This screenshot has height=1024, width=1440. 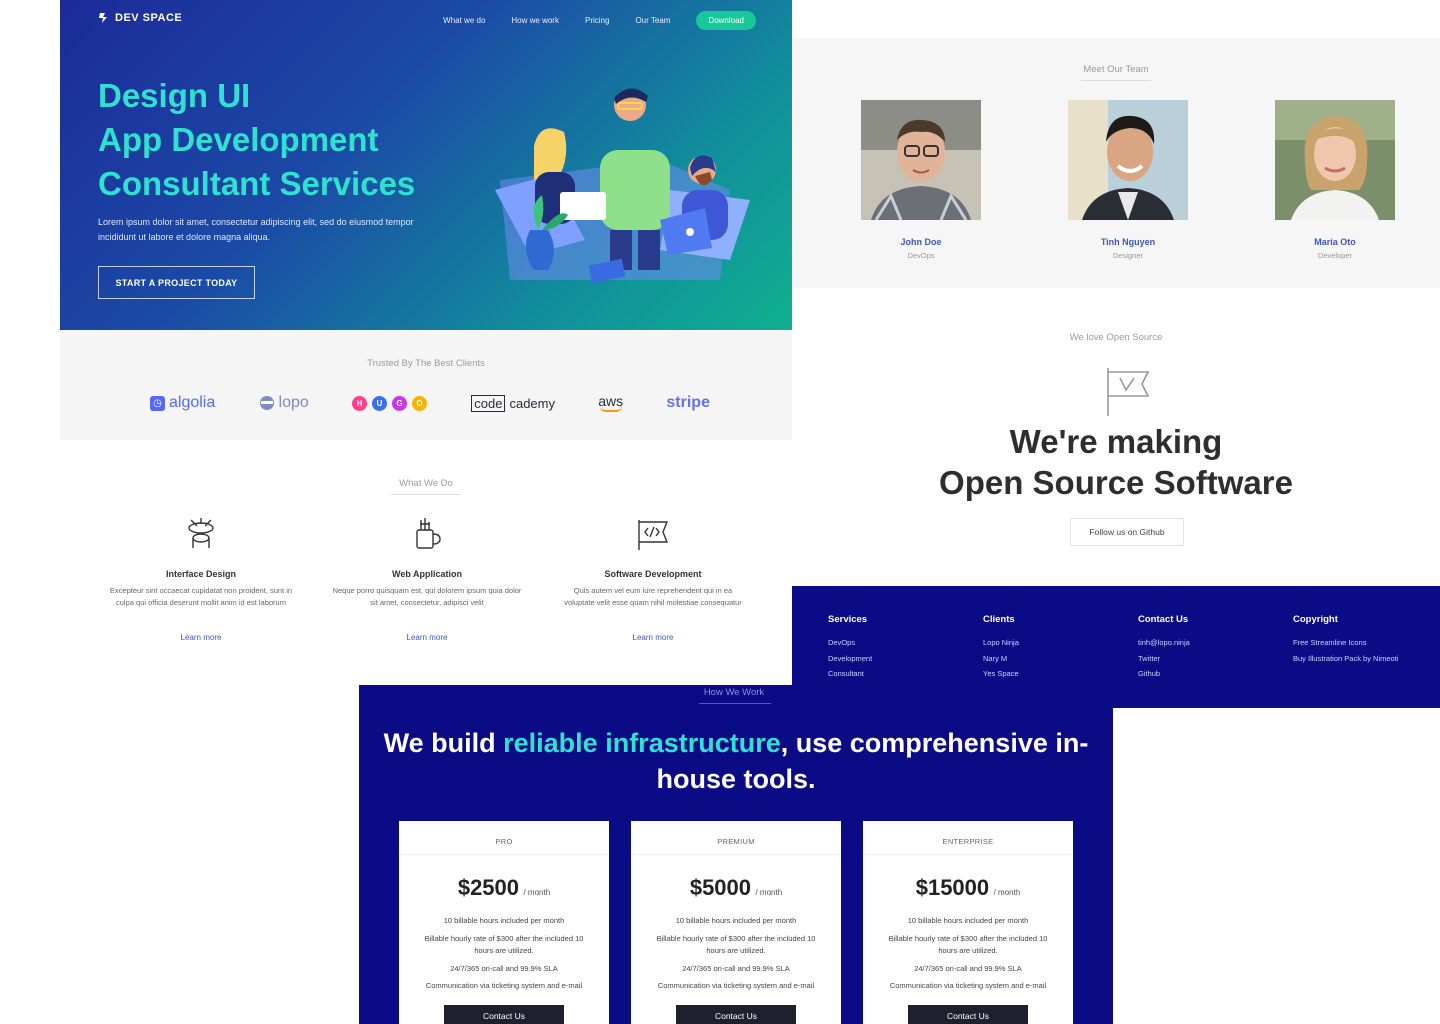 I want to click on hugo-letter: G, so click(x=400, y=403).